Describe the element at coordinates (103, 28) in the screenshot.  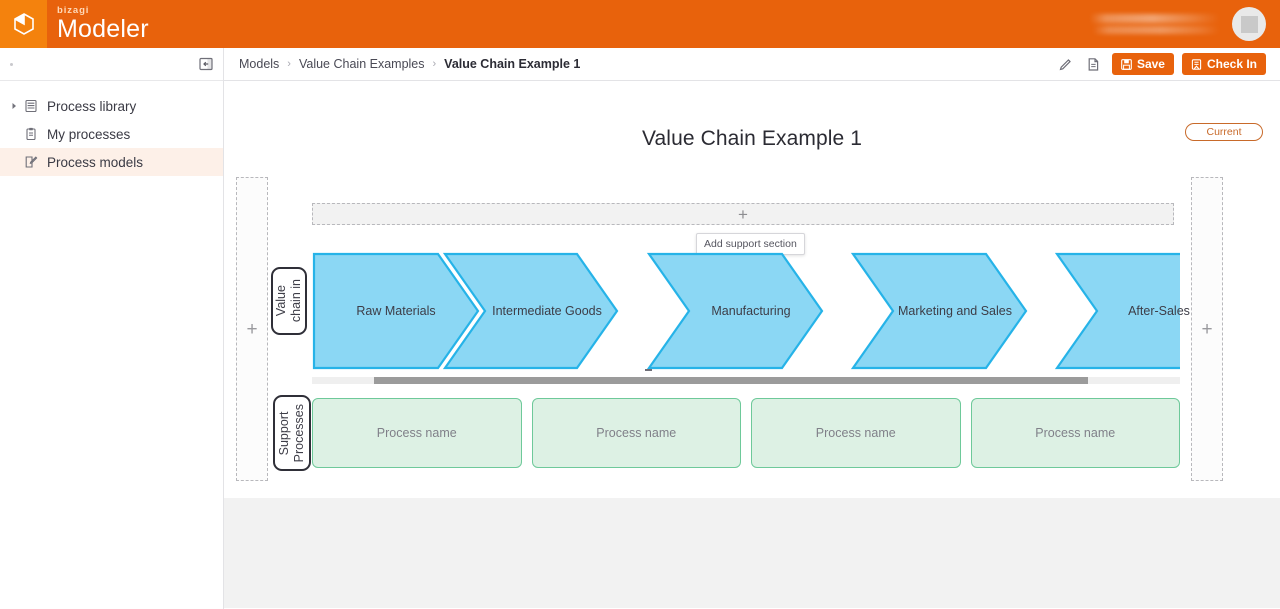
I see `brand-title: Modeler` at that location.